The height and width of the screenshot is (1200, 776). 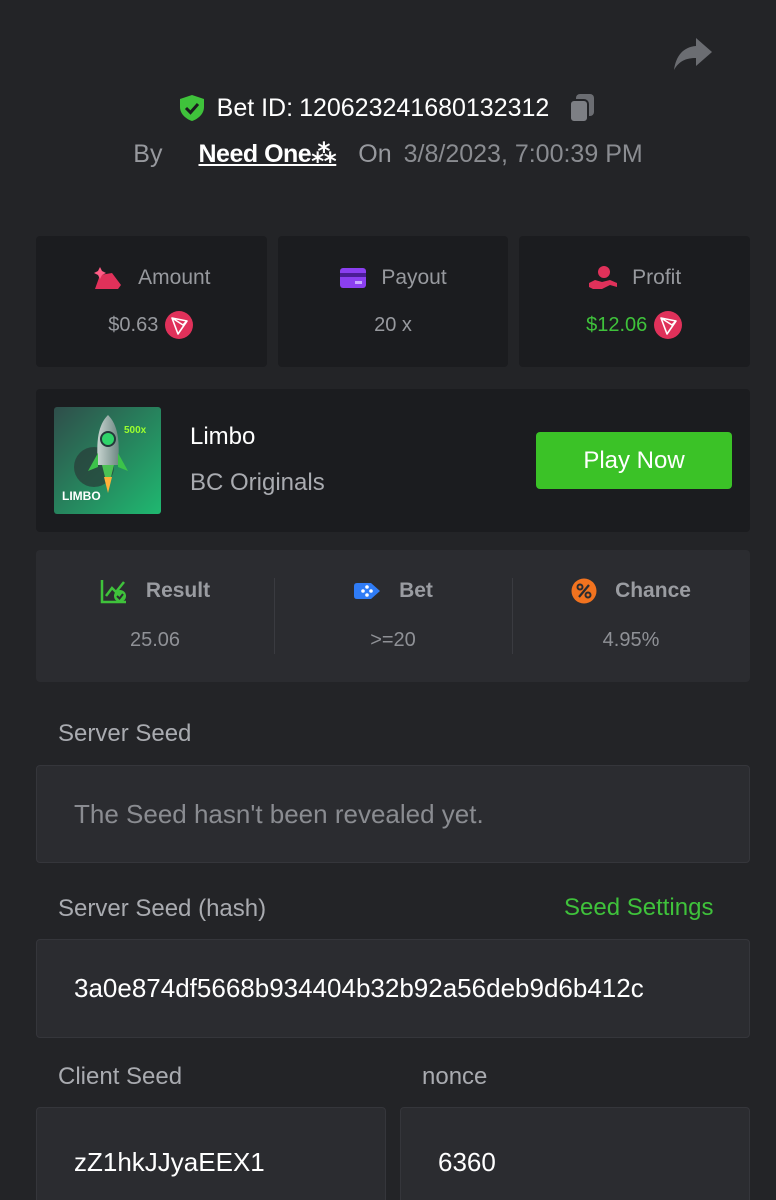 I want to click on bet-stats: Amount $0.63 Payout 20 x Profit $12.06, so click(x=393, y=301).